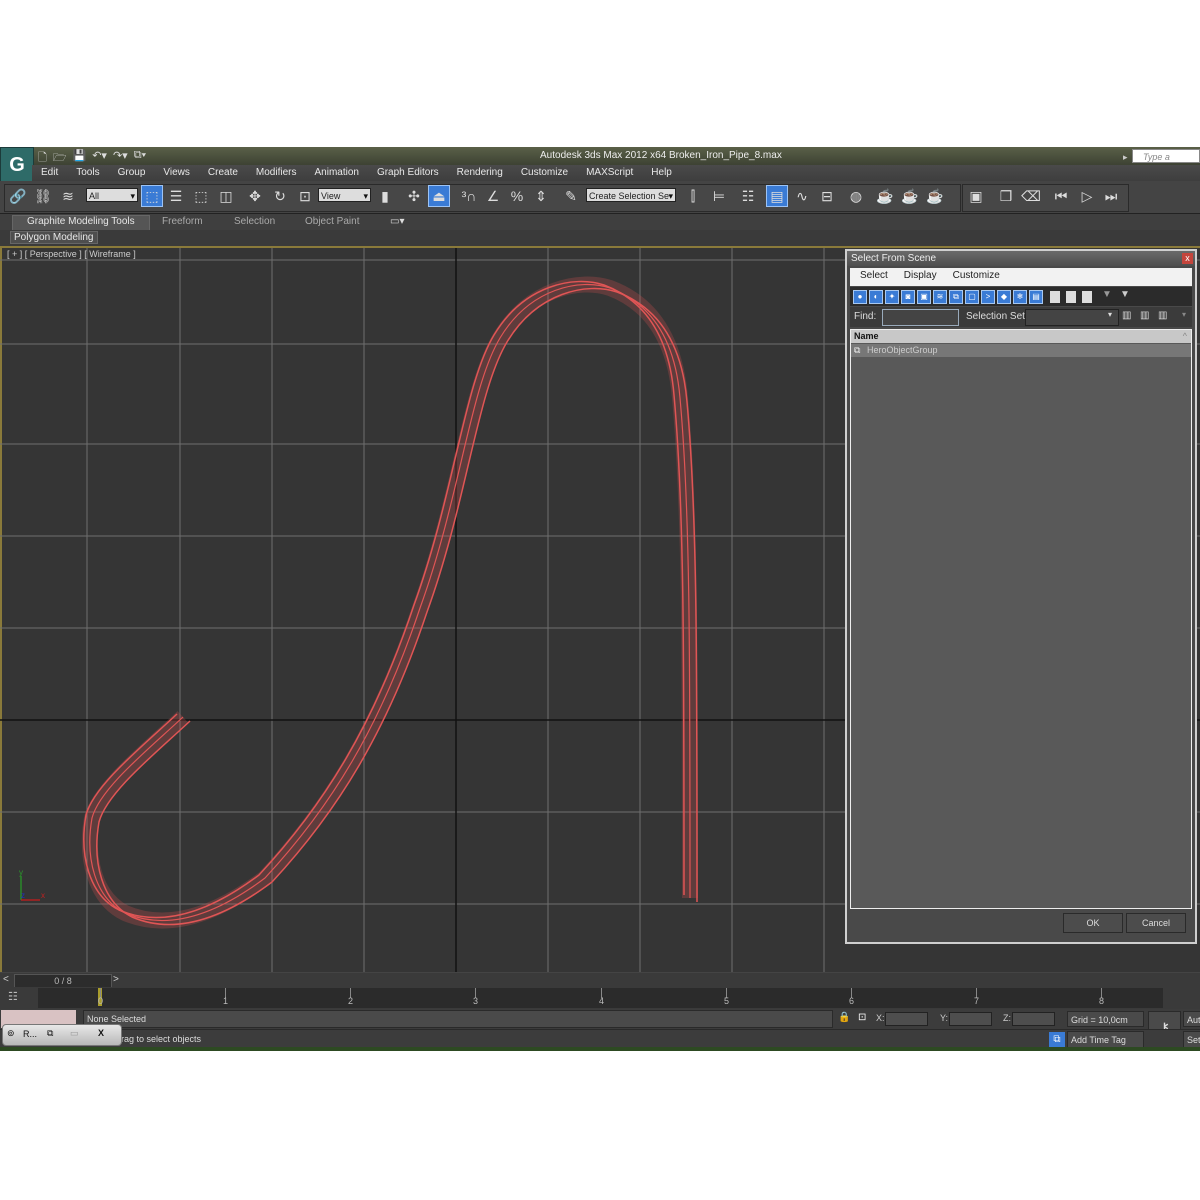 This screenshot has width=1200, height=1200. Describe the element at coordinates (1031, 196) in the screenshot. I see `eraser-icon: ⌫` at that location.